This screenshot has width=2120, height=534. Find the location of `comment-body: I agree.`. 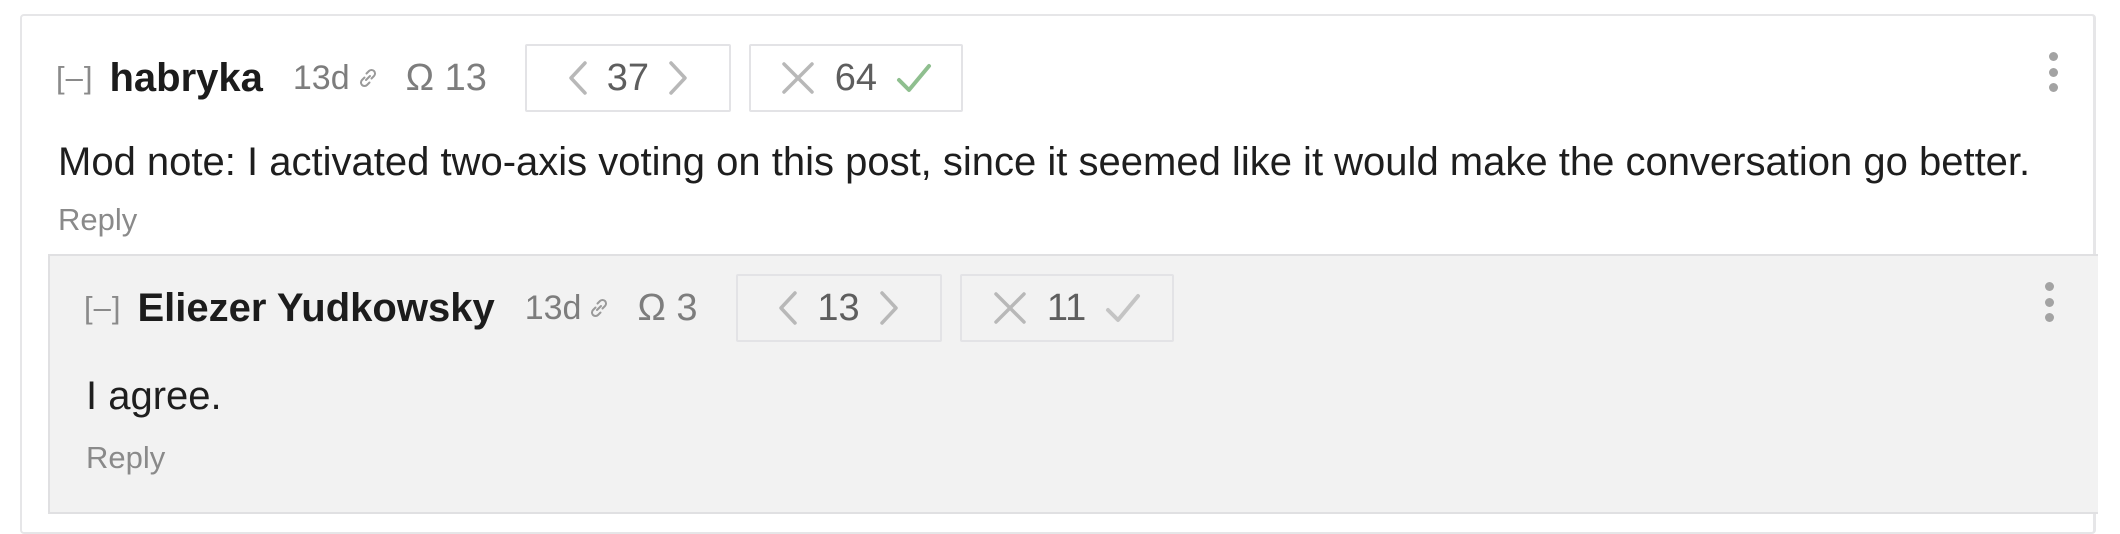

comment-body: I agree. is located at coordinates (154, 396).